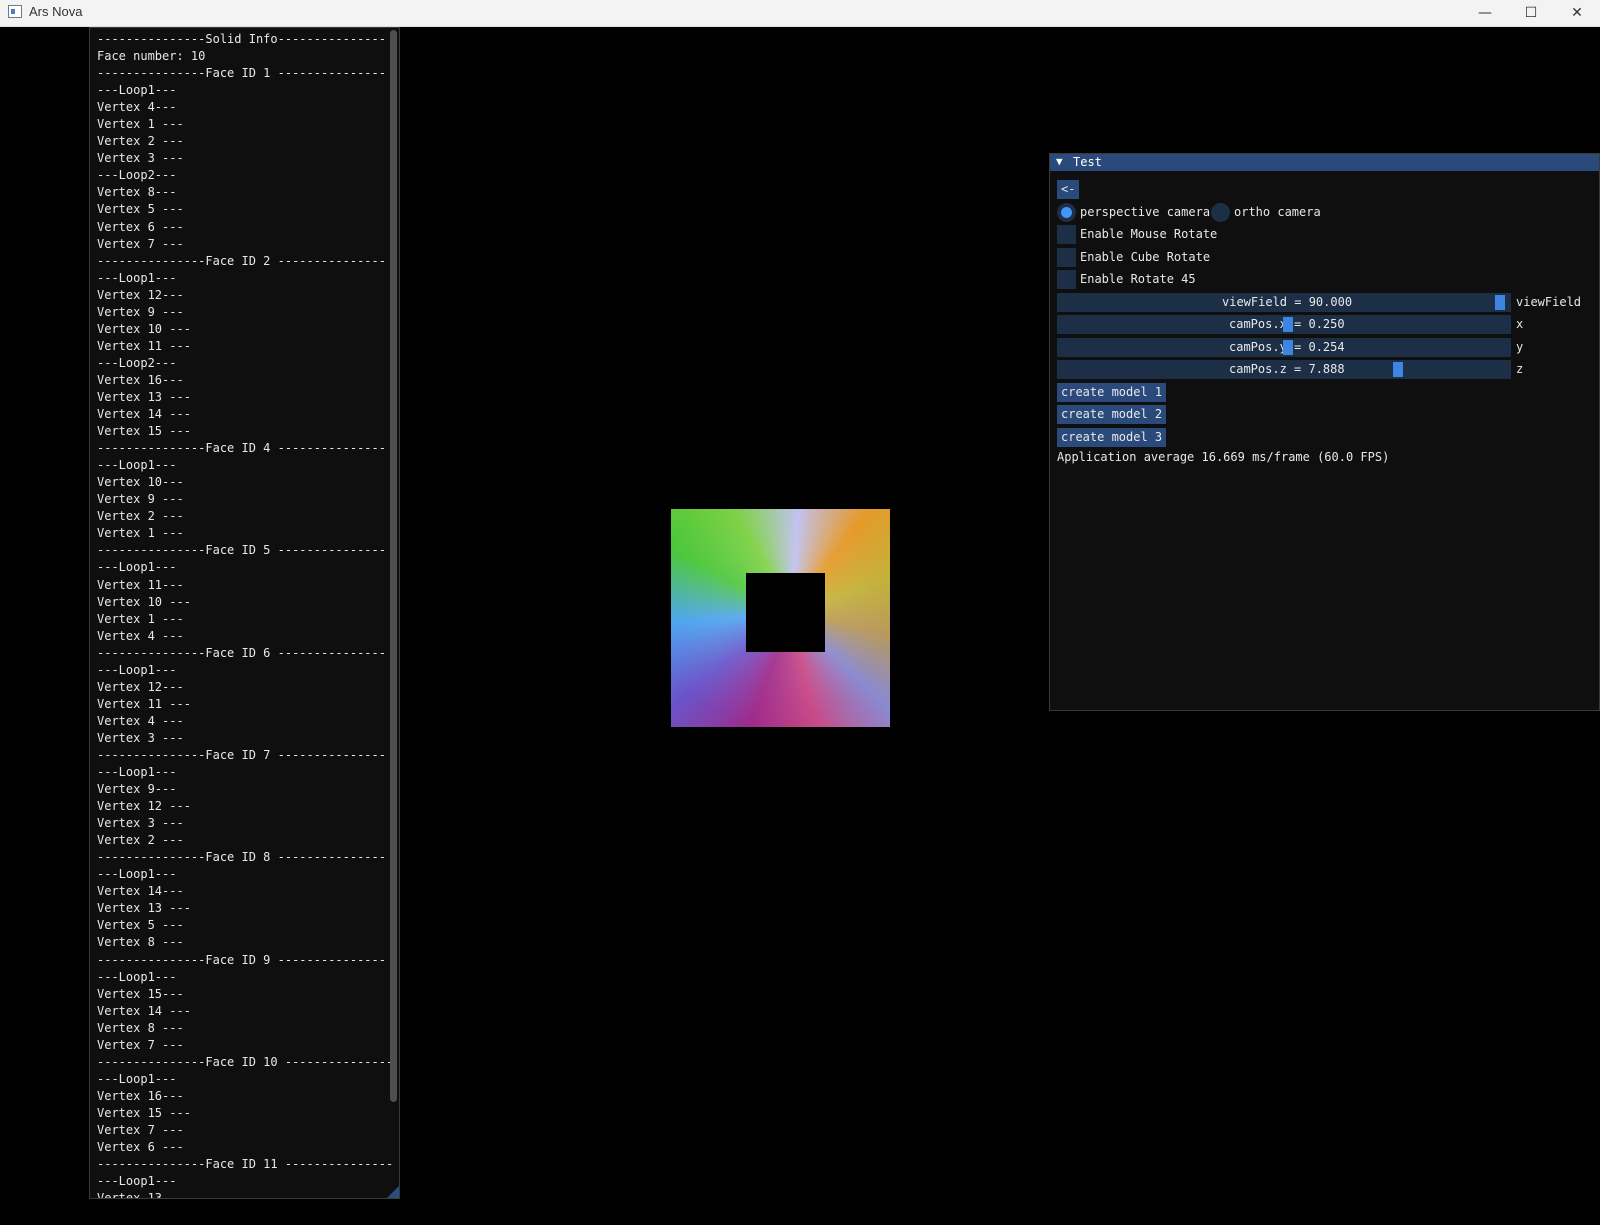 This screenshot has height=1225, width=1600. Describe the element at coordinates (144, 703) in the screenshot. I see `info-line: Vertex 11 ---` at that location.